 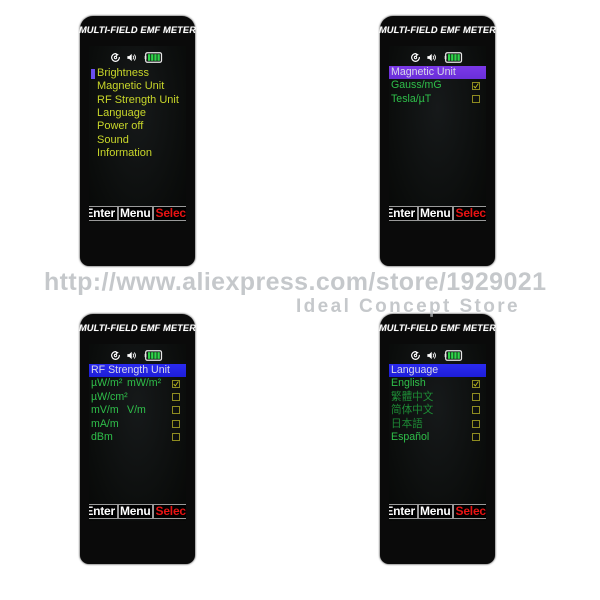 What do you see at coordinates (121, 113) in the screenshot?
I see `menu-item-label: Language` at bounding box center [121, 113].